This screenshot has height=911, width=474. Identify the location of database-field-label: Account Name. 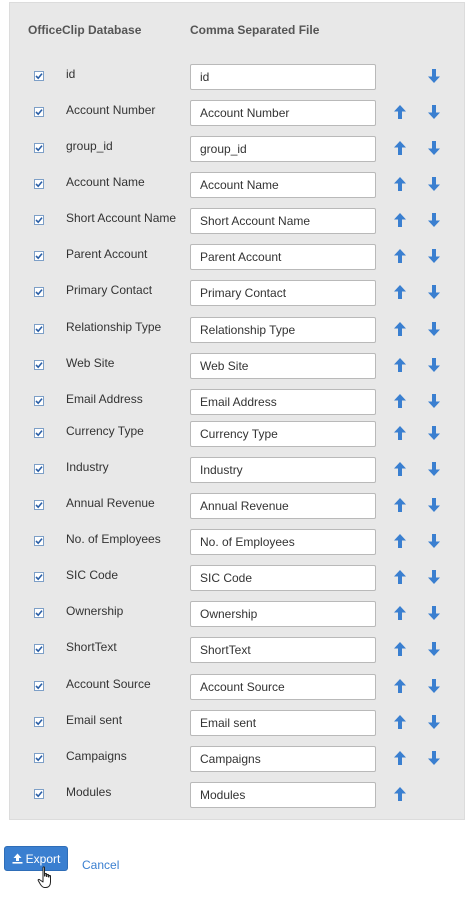
(105, 182).